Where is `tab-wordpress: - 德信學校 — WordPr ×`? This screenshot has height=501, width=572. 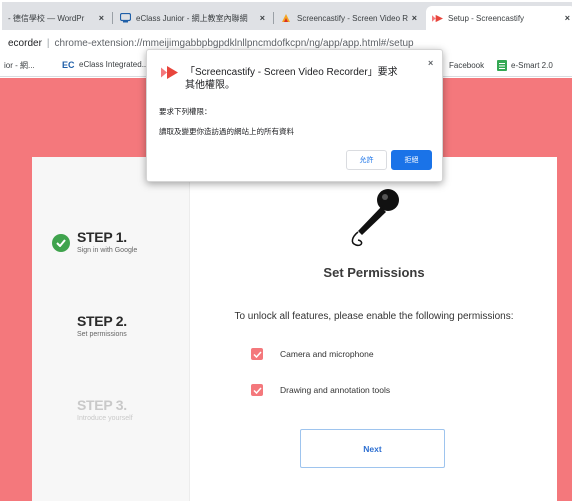
tab-wordpress: - 德信學校 — WordPr × is located at coordinates (56, 18).